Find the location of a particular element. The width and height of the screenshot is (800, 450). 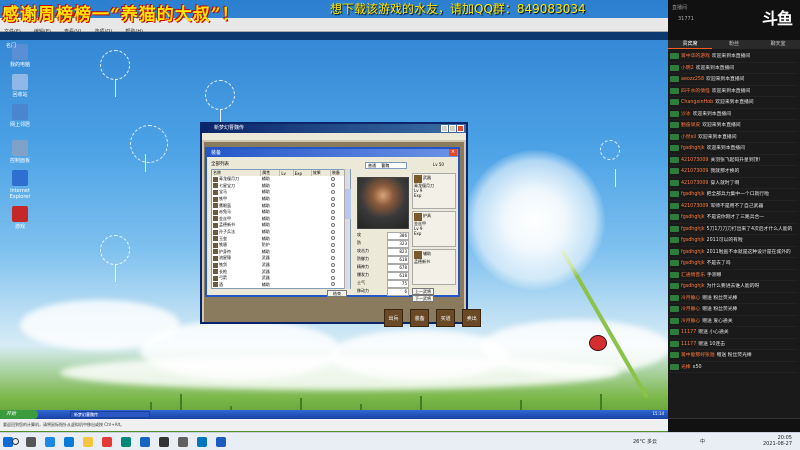

table-row: 酒 辅助 is located at coordinates (281, 285).